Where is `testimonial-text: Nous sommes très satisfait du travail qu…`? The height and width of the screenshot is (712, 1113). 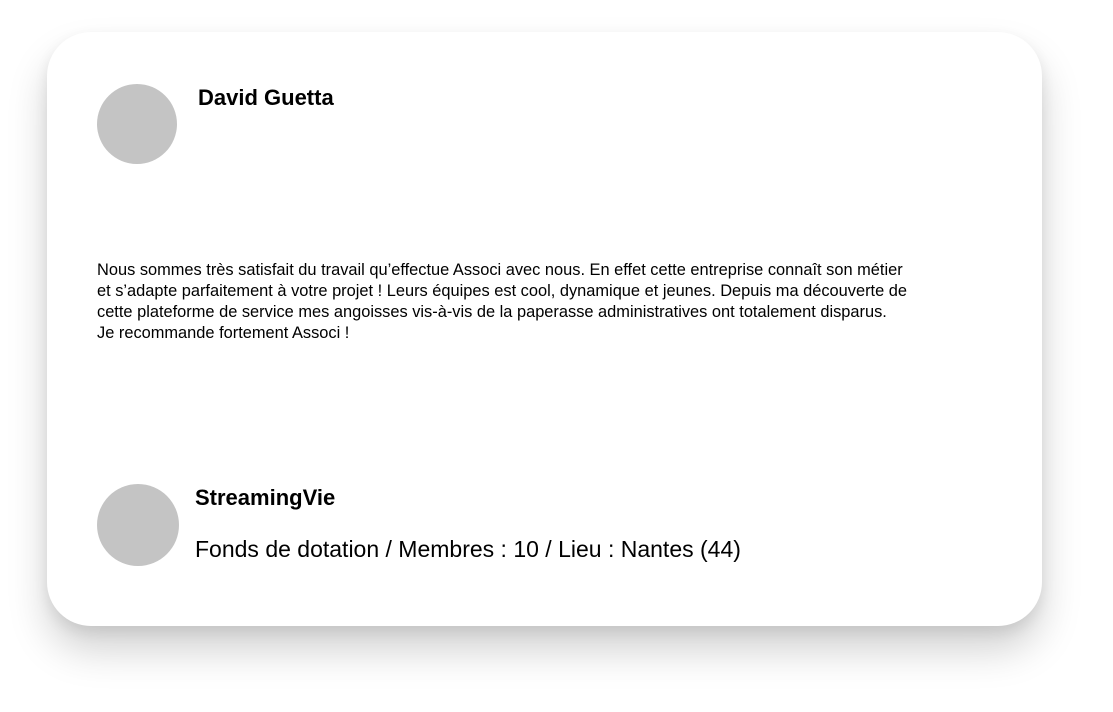
testimonial-text: Nous sommes très satisfait du travail qu… is located at coordinates (547, 302).